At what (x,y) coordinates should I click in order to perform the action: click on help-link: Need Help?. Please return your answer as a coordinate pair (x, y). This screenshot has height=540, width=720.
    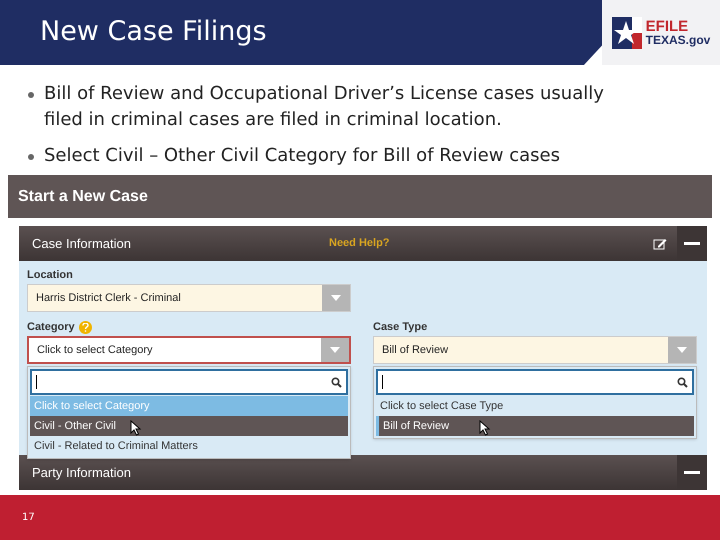
    Looking at the image, I should click on (491, 243).